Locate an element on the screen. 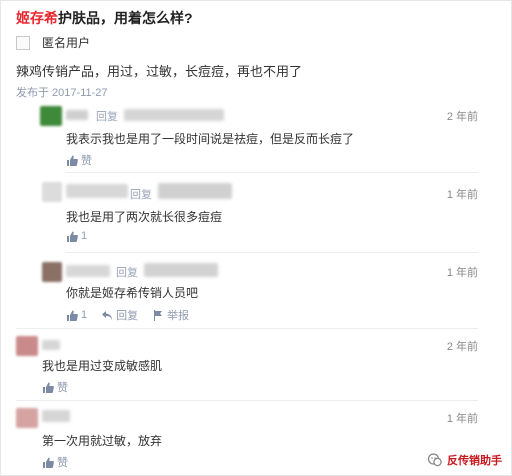 The height and width of the screenshot is (476, 512). author-name: 匿名用户 is located at coordinates (66, 43).